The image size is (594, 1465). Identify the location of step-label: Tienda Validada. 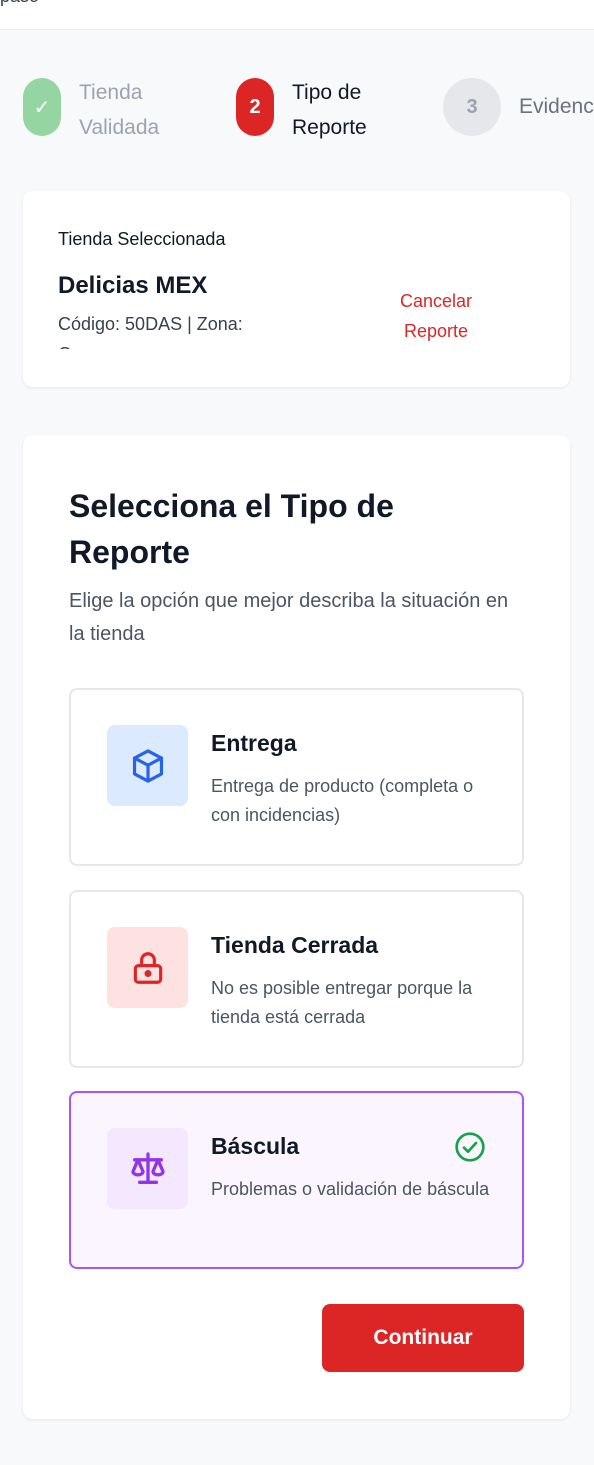
(119, 111).